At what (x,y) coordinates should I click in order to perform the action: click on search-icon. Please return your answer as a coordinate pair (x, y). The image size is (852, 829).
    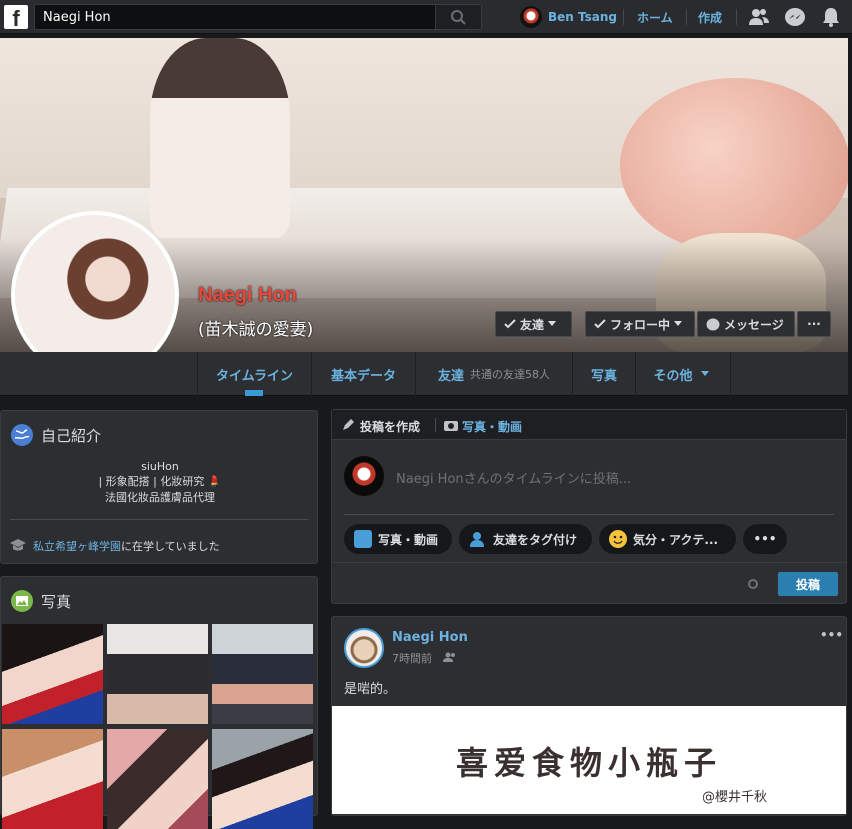
    Looking at the image, I should click on (458, 17).